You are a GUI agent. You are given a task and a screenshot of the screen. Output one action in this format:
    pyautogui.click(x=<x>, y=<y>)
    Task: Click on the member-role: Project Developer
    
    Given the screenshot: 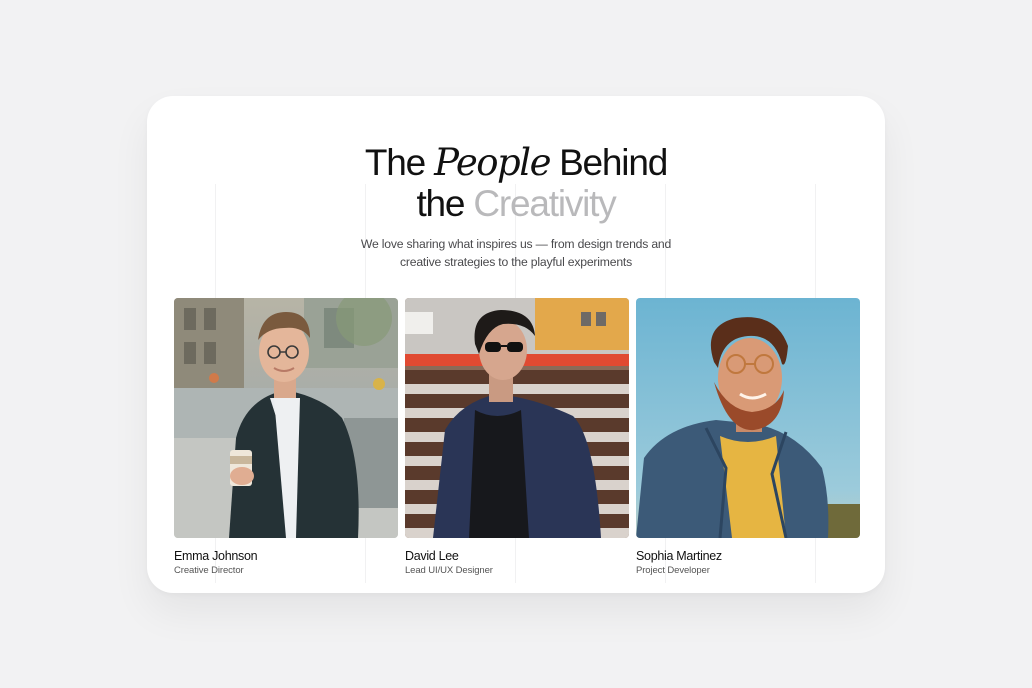 What is the action you would take?
    pyautogui.click(x=673, y=570)
    